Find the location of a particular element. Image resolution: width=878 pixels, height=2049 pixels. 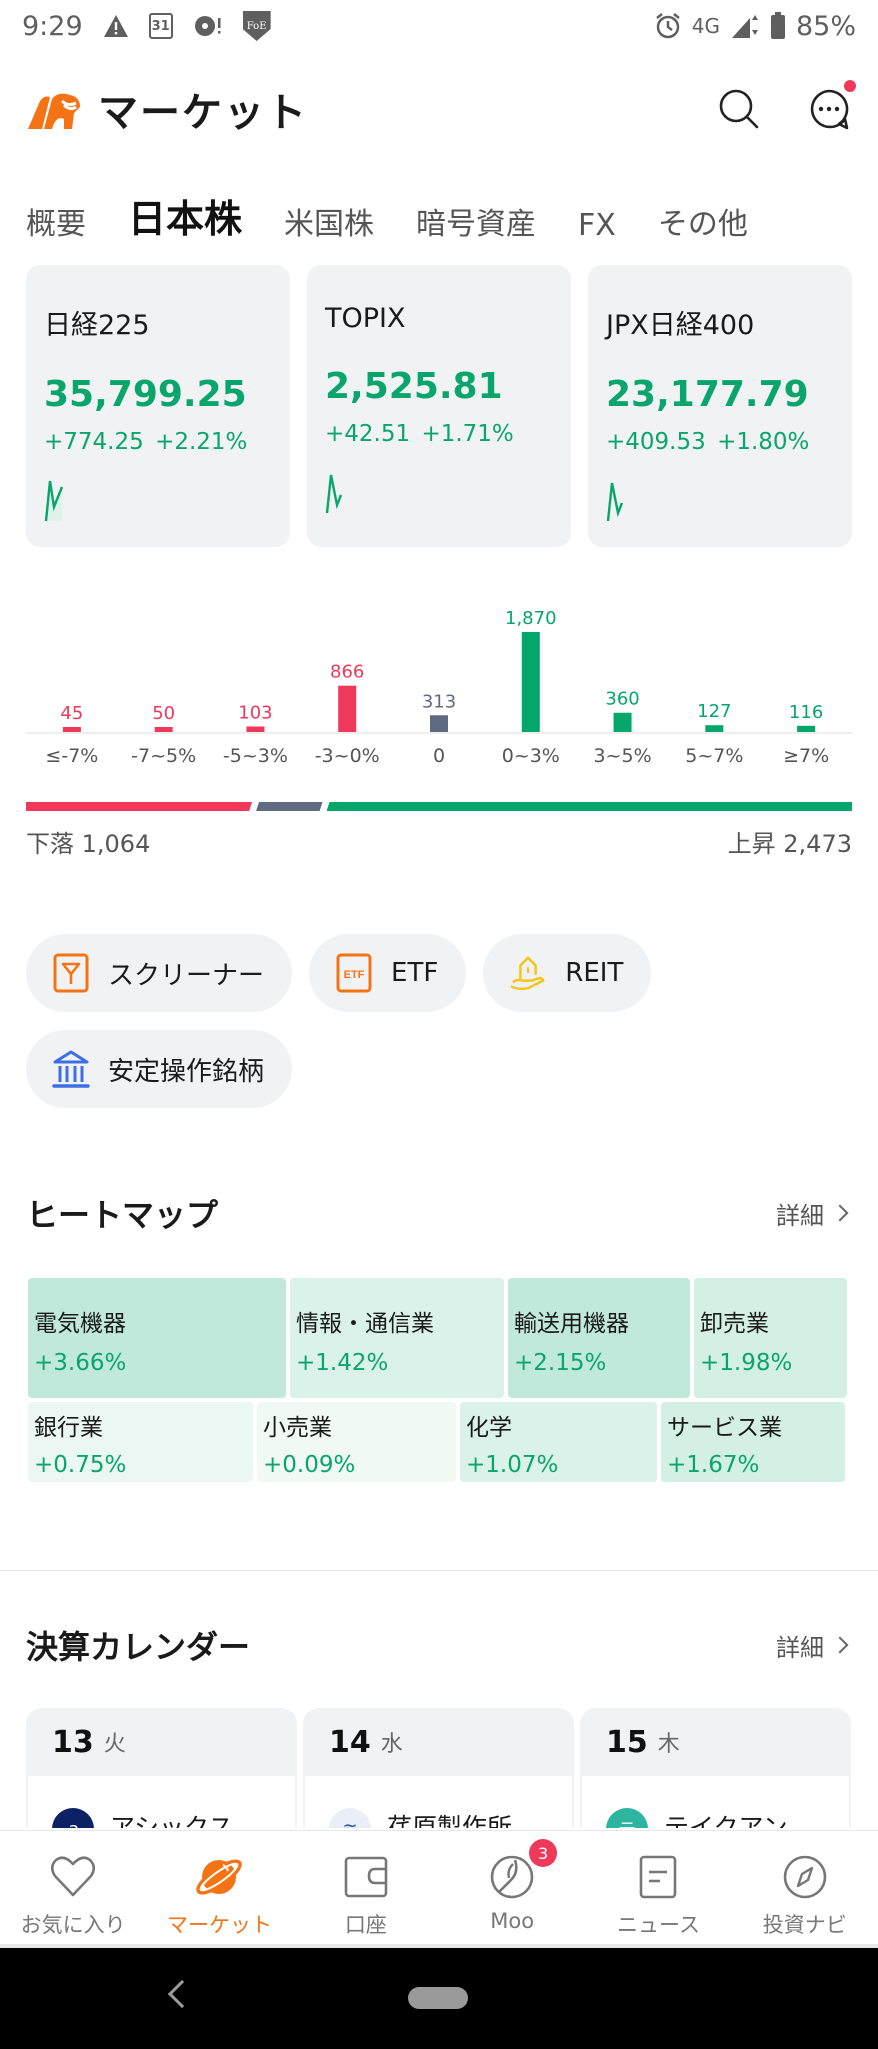

nav-market: マーケット is located at coordinates (219, 1888).